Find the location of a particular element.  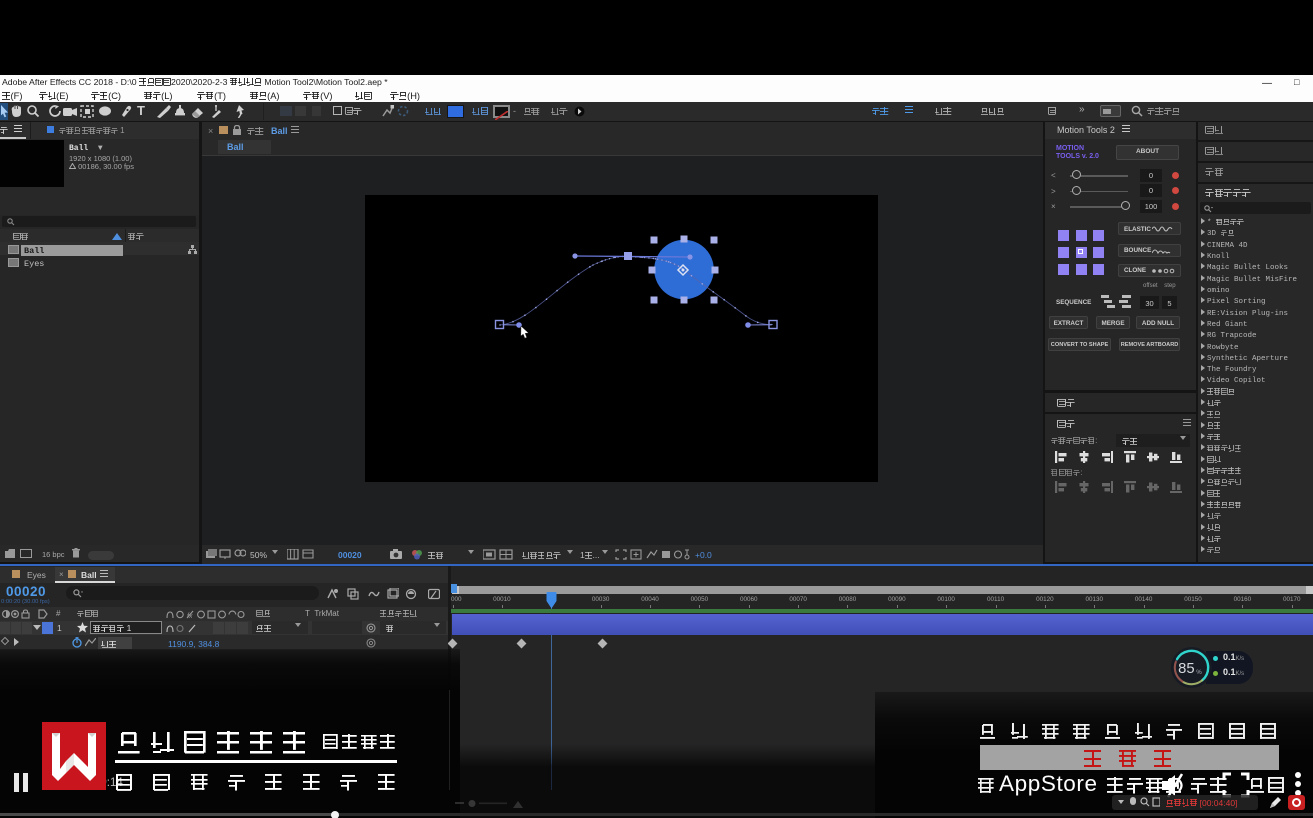

svg-text: fx is located at coordinates (190, 616).